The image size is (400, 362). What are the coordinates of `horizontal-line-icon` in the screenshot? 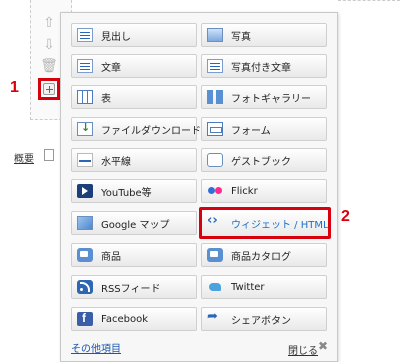 It's located at (85, 160).